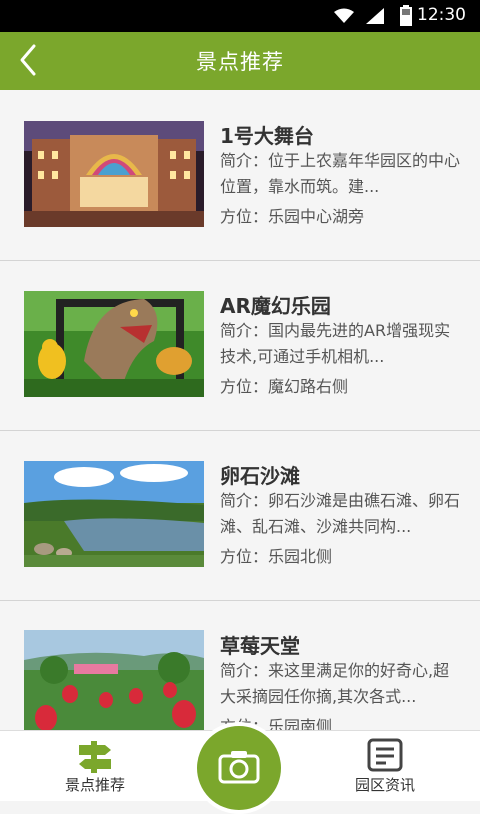 This screenshot has width=480, height=814. Describe the element at coordinates (275, 306) in the screenshot. I see `attraction-name: AR魔幻乐园` at that location.